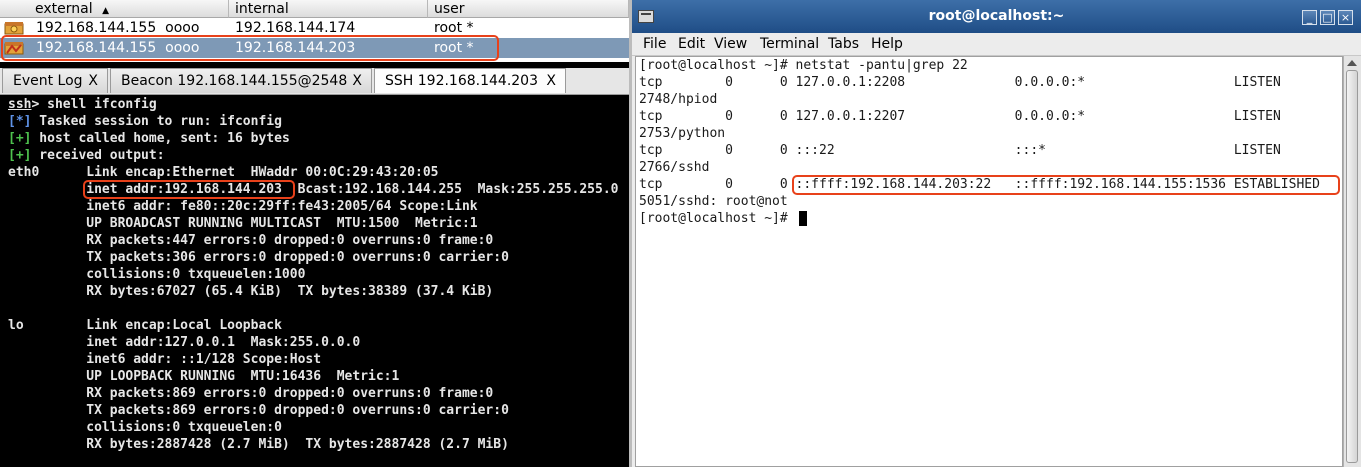 The height and width of the screenshot is (467, 1361). Describe the element at coordinates (843, 44) in the screenshot. I see `menu-tabs: Tabs` at that location.